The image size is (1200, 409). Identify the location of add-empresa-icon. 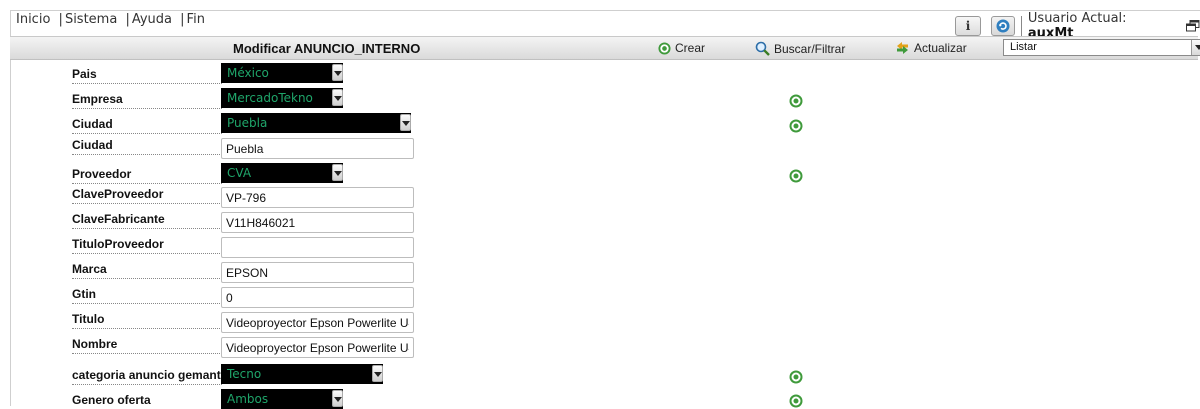
(796, 101).